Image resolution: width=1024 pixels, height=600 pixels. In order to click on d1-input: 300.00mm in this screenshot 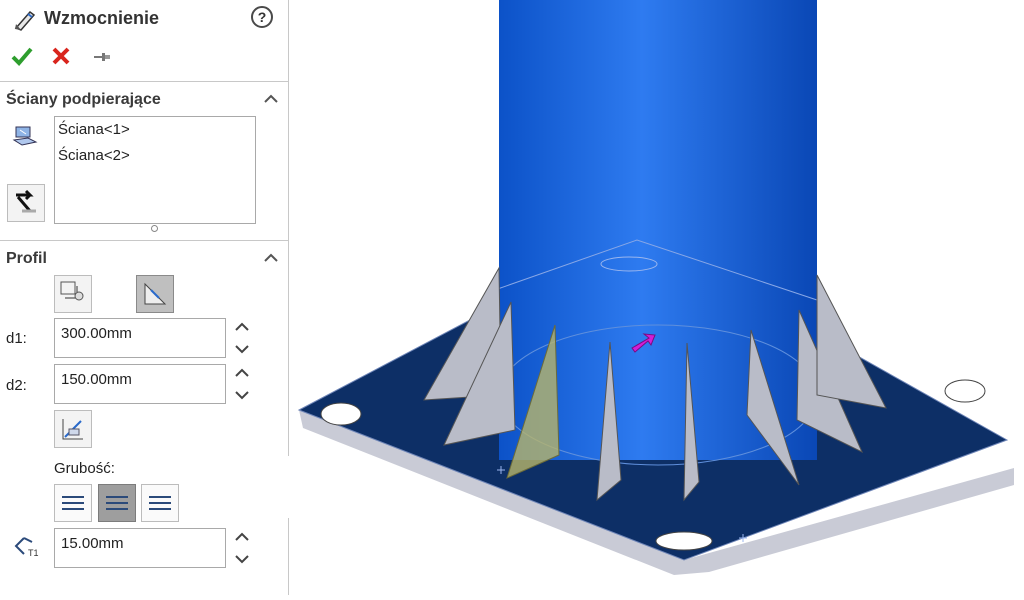, I will do `click(140, 338)`.